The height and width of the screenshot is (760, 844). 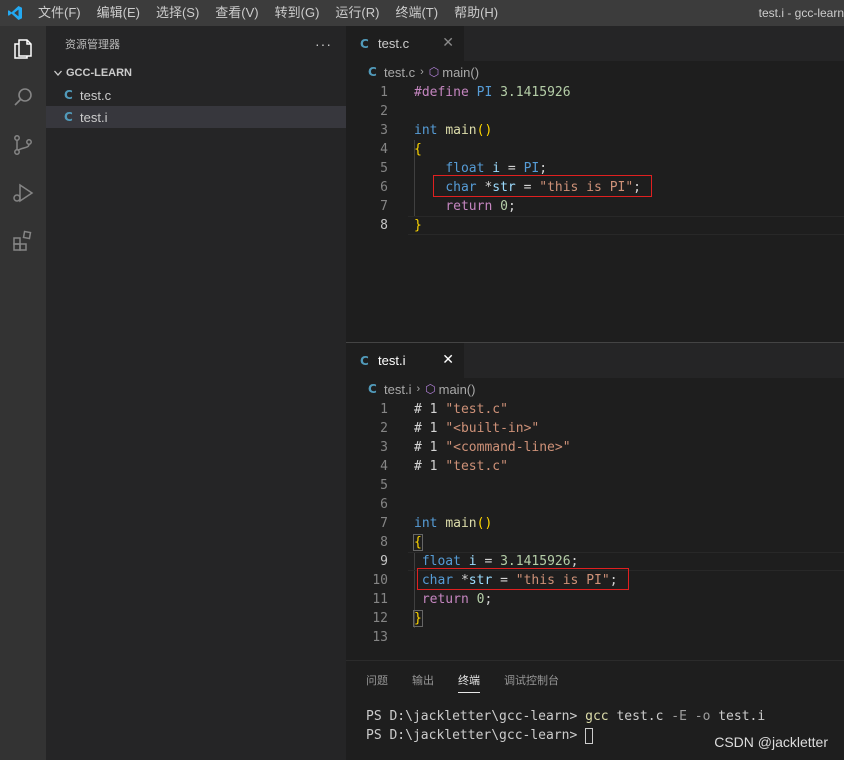 I want to click on token: str, so click(x=480, y=580).